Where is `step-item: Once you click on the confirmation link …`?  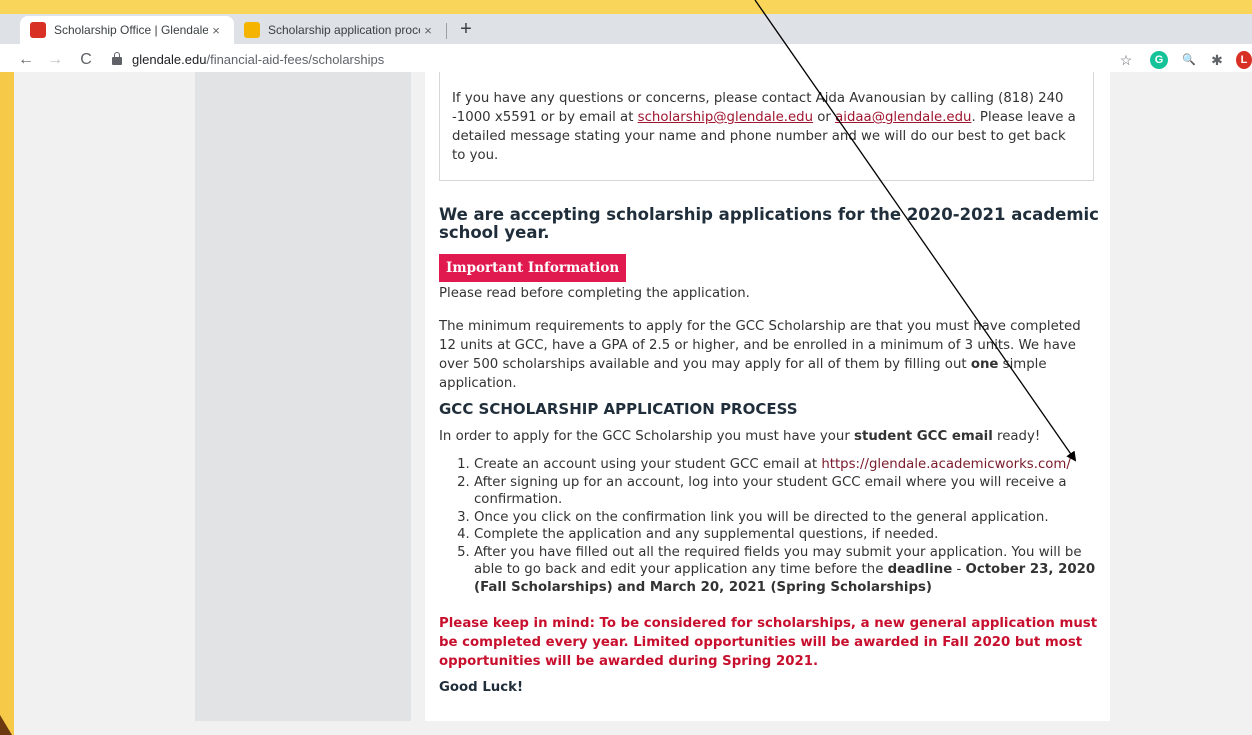
step-item: Once you click on the confirmation link … is located at coordinates (786, 518).